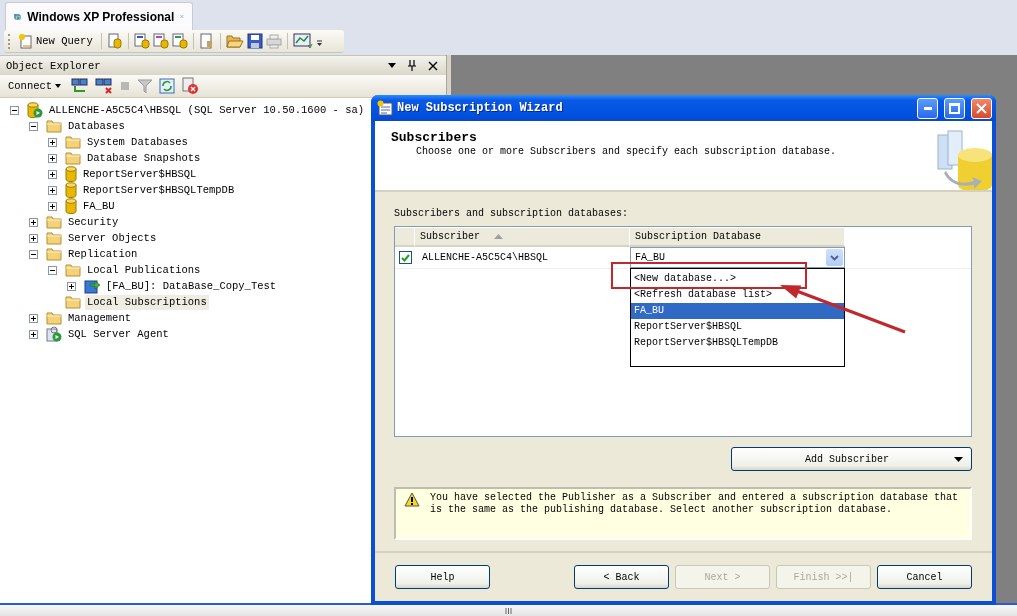 This screenshot has height=616, width=1017. Describe the element at coordinates (167, 86) in the screenshot. I see `refresh-icon` at that location.